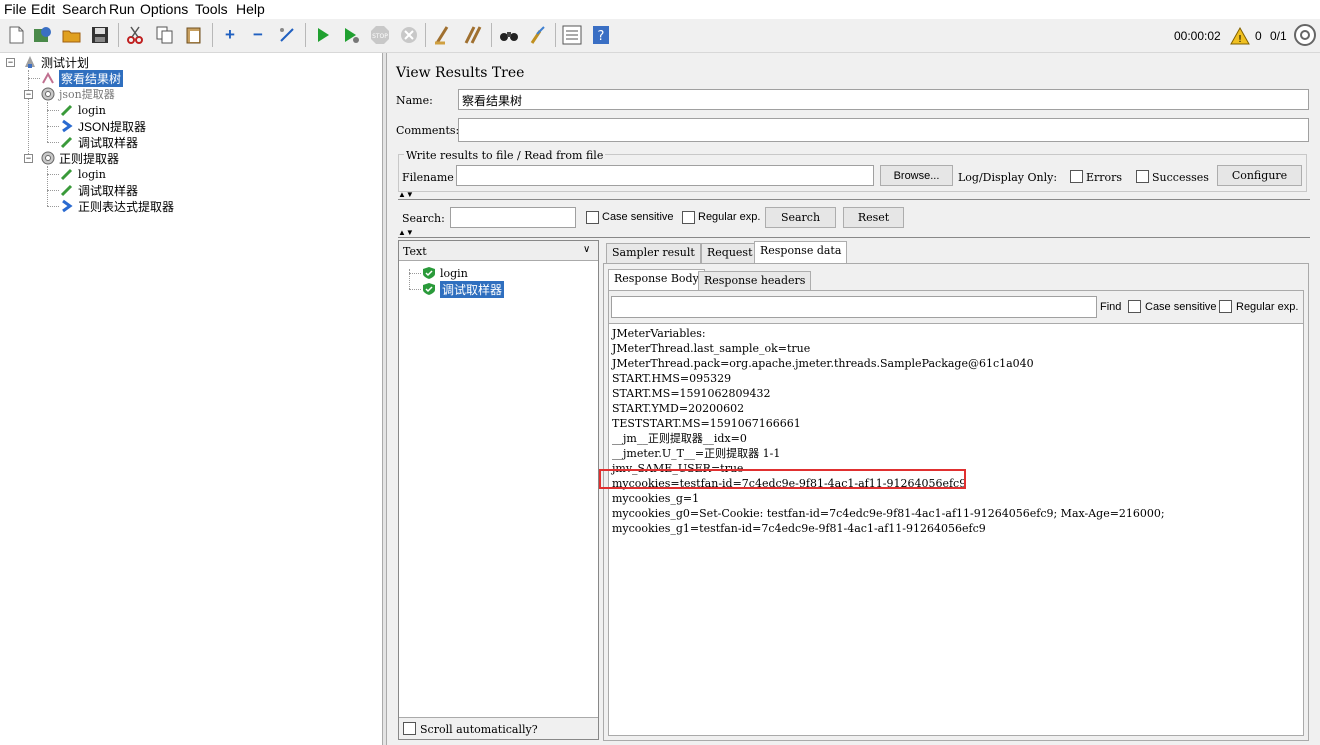 The height and width of the screenshot is (745, 1320). What do you see at coordinates (385, 399) in the screenshot?
I see `split-pane-divider` at bounding box center [385, 399].